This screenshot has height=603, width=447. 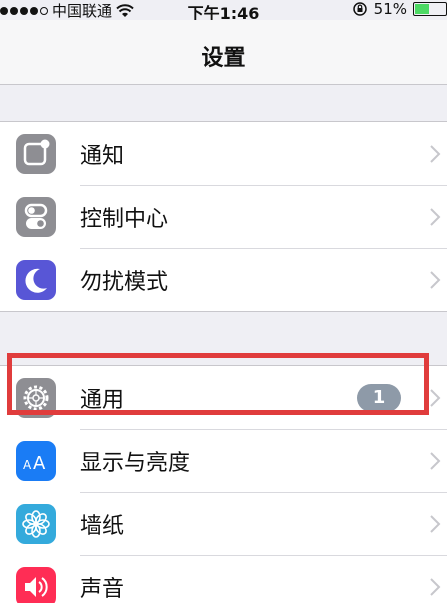 What do you see at coordinates (36, 585) in the screenshot?
I see `sound-icon` at bounding box center [36, 585].